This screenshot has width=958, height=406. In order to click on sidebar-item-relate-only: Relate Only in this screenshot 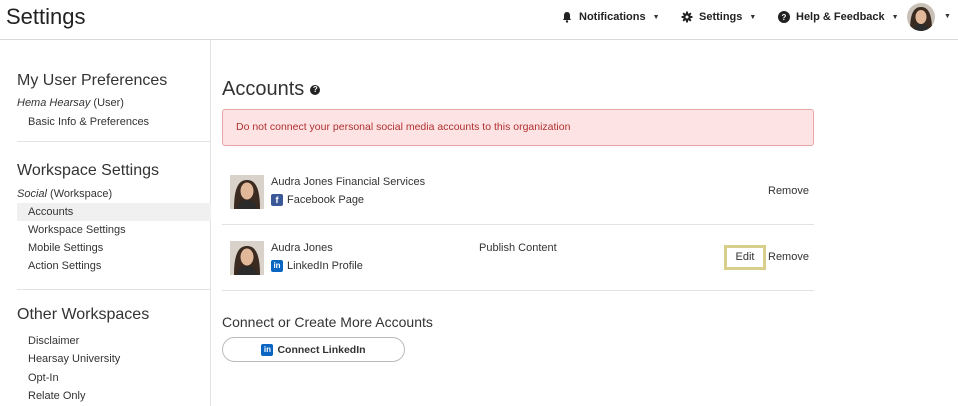, I will do `click(114, 396)`.